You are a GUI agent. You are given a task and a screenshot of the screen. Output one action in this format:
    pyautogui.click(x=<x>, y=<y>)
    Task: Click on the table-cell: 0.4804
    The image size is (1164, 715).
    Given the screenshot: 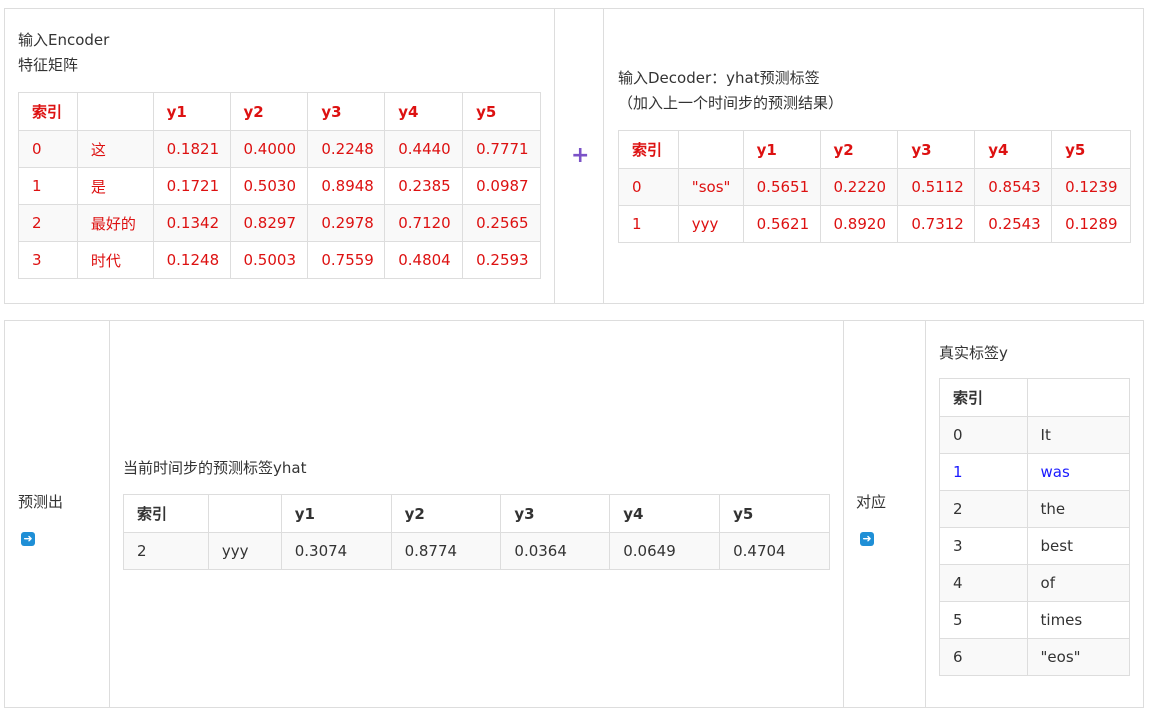 What is the action you would take?
    pyautogui.click(x=424, y=260)
    